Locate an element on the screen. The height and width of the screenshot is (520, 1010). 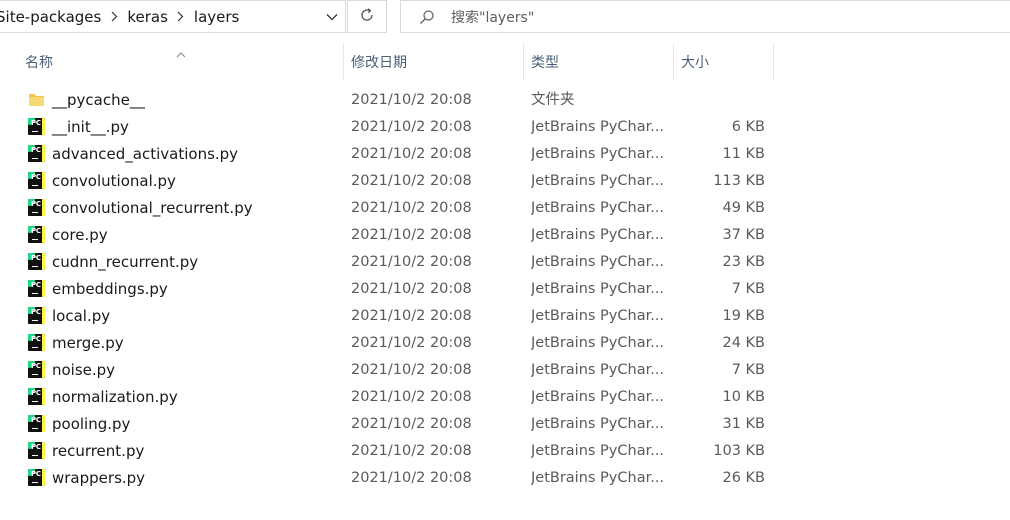
breadcrumb: Site-packages keras layers is located at coordinates (120, 16).